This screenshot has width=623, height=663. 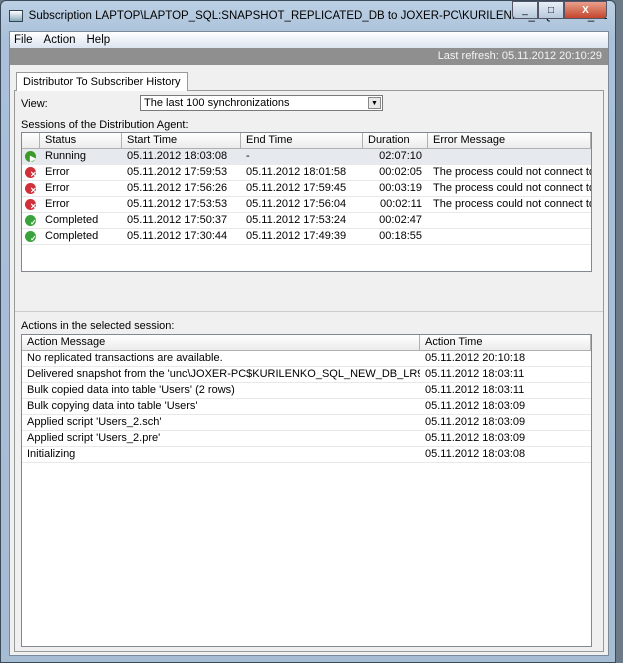 What do you see at coordinates (221, 343) in the screenshot?
I see `column-header-action-message: Action Message` at bounding box center [221, 343].